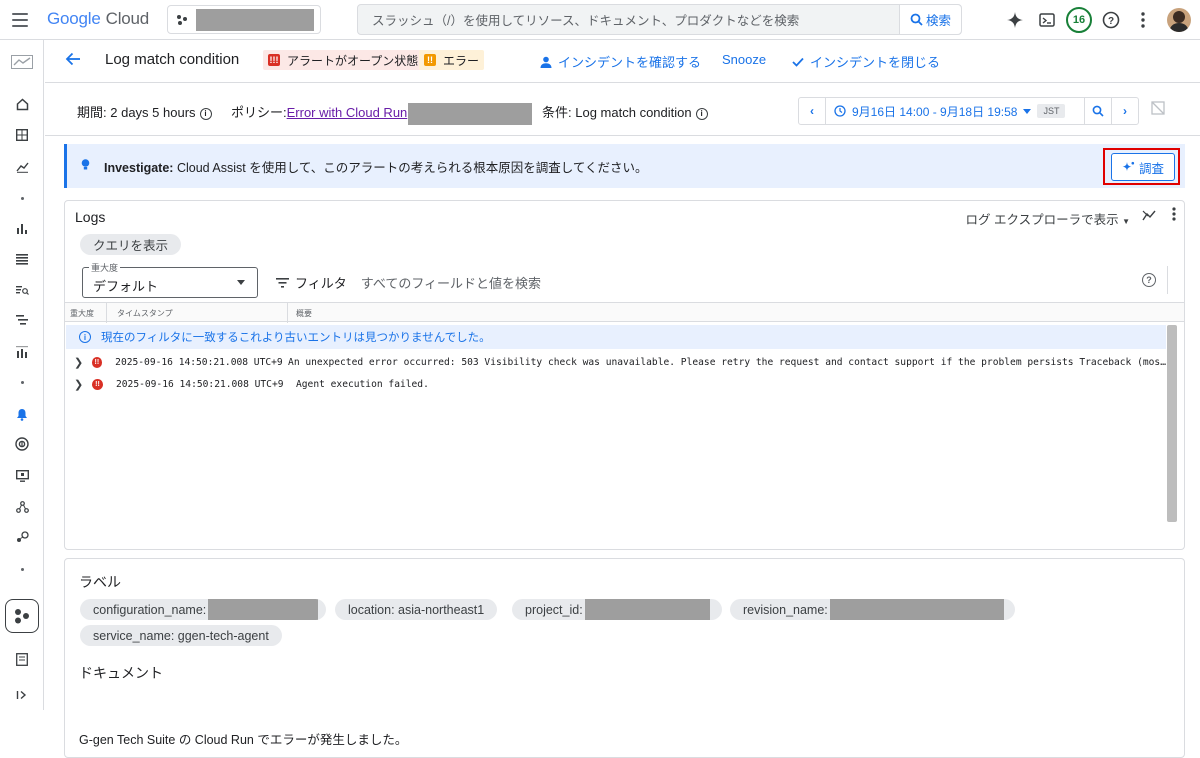 Image resolution: width=1200 pixels, height=758 pixels. What do you see at coordinates (145, 313) in the screenshot?
I see `column-header-timestamp: タイムスタンプ` at bounding box center [145, 313].